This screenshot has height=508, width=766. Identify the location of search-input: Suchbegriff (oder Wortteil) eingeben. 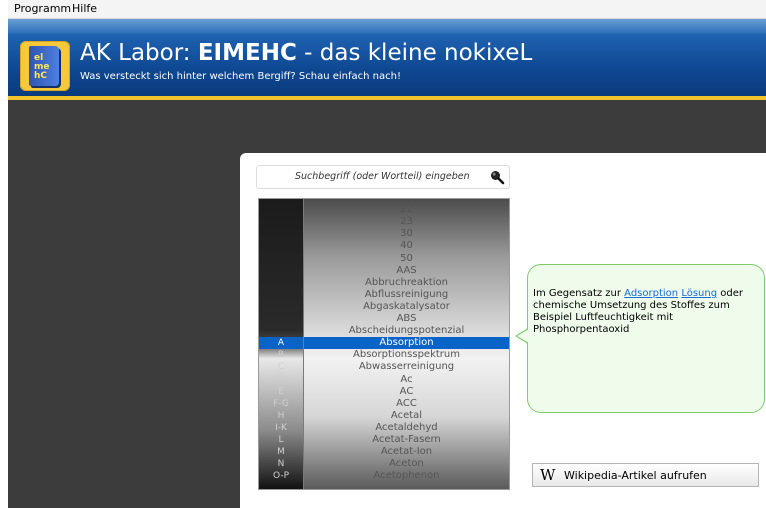
(383, 177).